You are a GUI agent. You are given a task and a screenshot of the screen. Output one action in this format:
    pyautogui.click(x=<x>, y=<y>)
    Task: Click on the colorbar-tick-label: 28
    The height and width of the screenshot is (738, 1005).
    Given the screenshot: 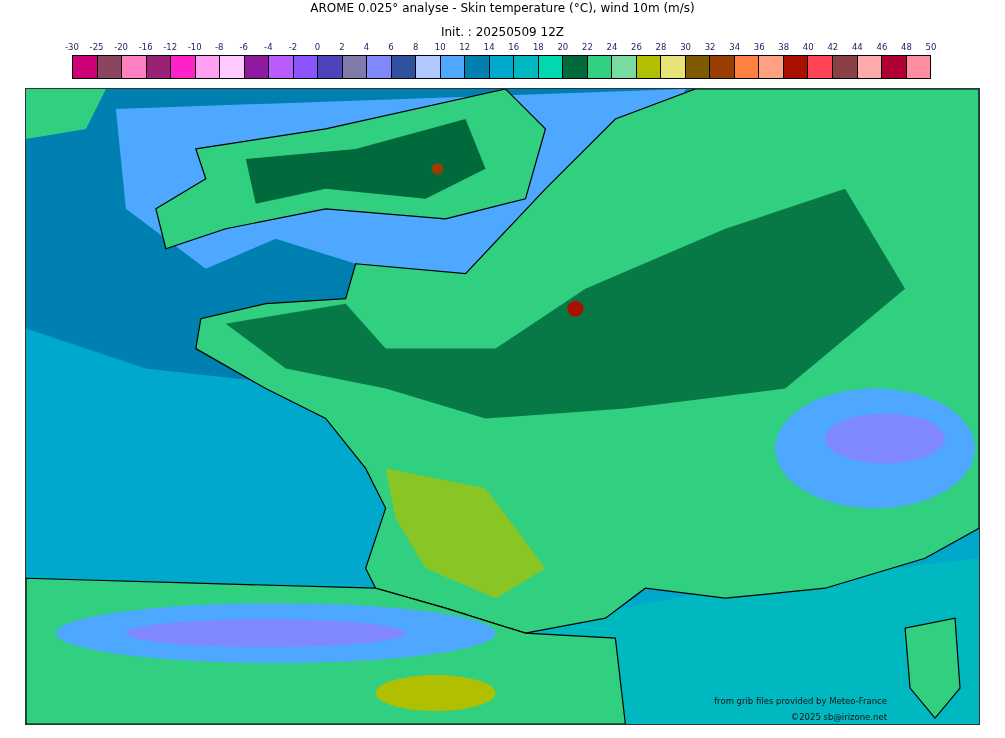 What is the action you would take?
    pyautogui.click(x=661, y=47)
    